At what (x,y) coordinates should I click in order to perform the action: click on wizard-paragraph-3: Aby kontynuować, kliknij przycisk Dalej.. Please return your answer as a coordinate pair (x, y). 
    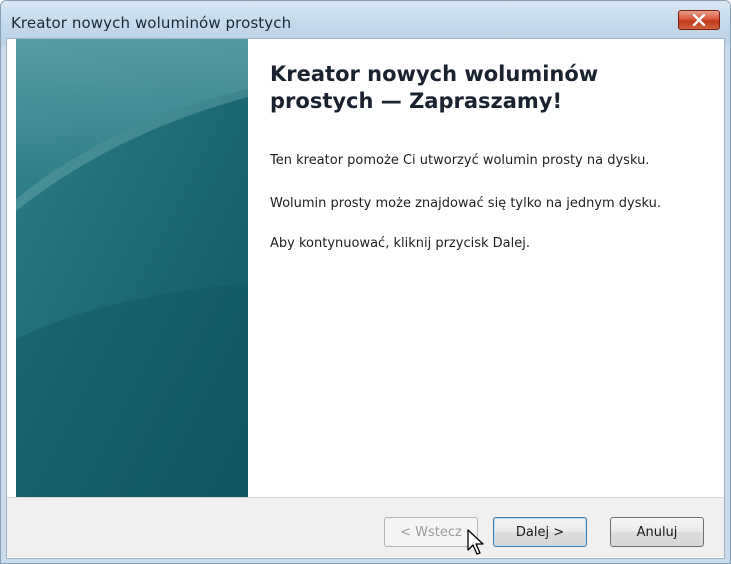
    Looking at the image, I should click on (400, 243).